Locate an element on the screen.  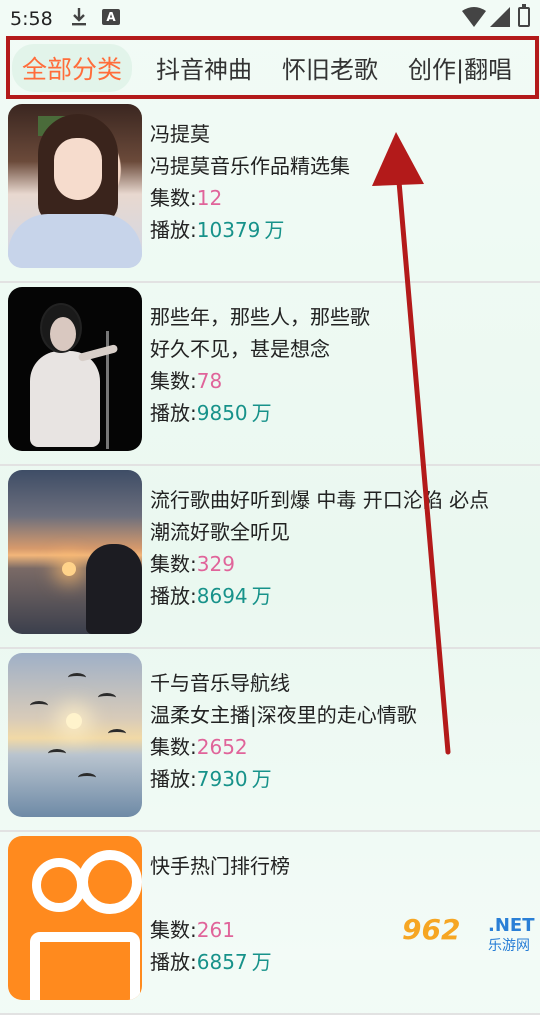
download-icon is located at coordinates (79, 17).